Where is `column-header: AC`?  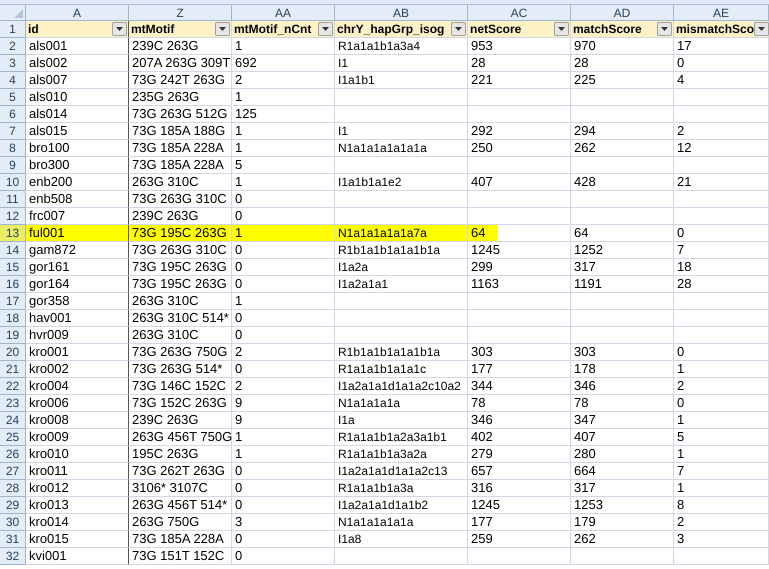
column-header: AC is located at coordinates (519, 13).